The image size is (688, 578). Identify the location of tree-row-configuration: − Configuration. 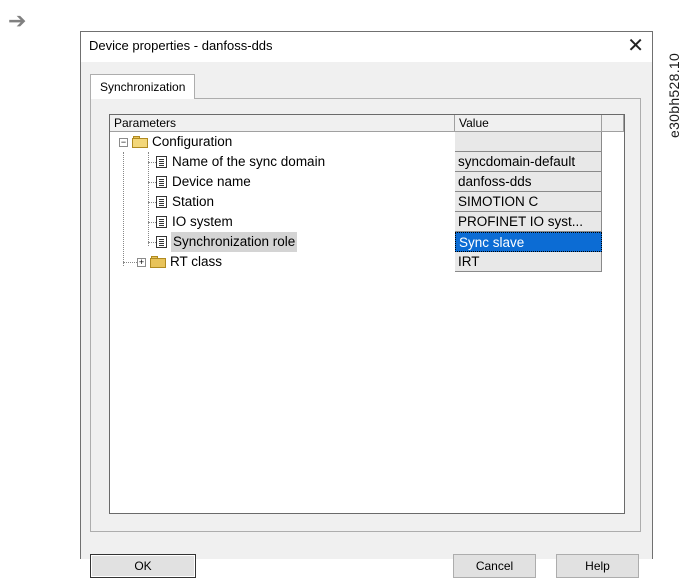
(367, 142).